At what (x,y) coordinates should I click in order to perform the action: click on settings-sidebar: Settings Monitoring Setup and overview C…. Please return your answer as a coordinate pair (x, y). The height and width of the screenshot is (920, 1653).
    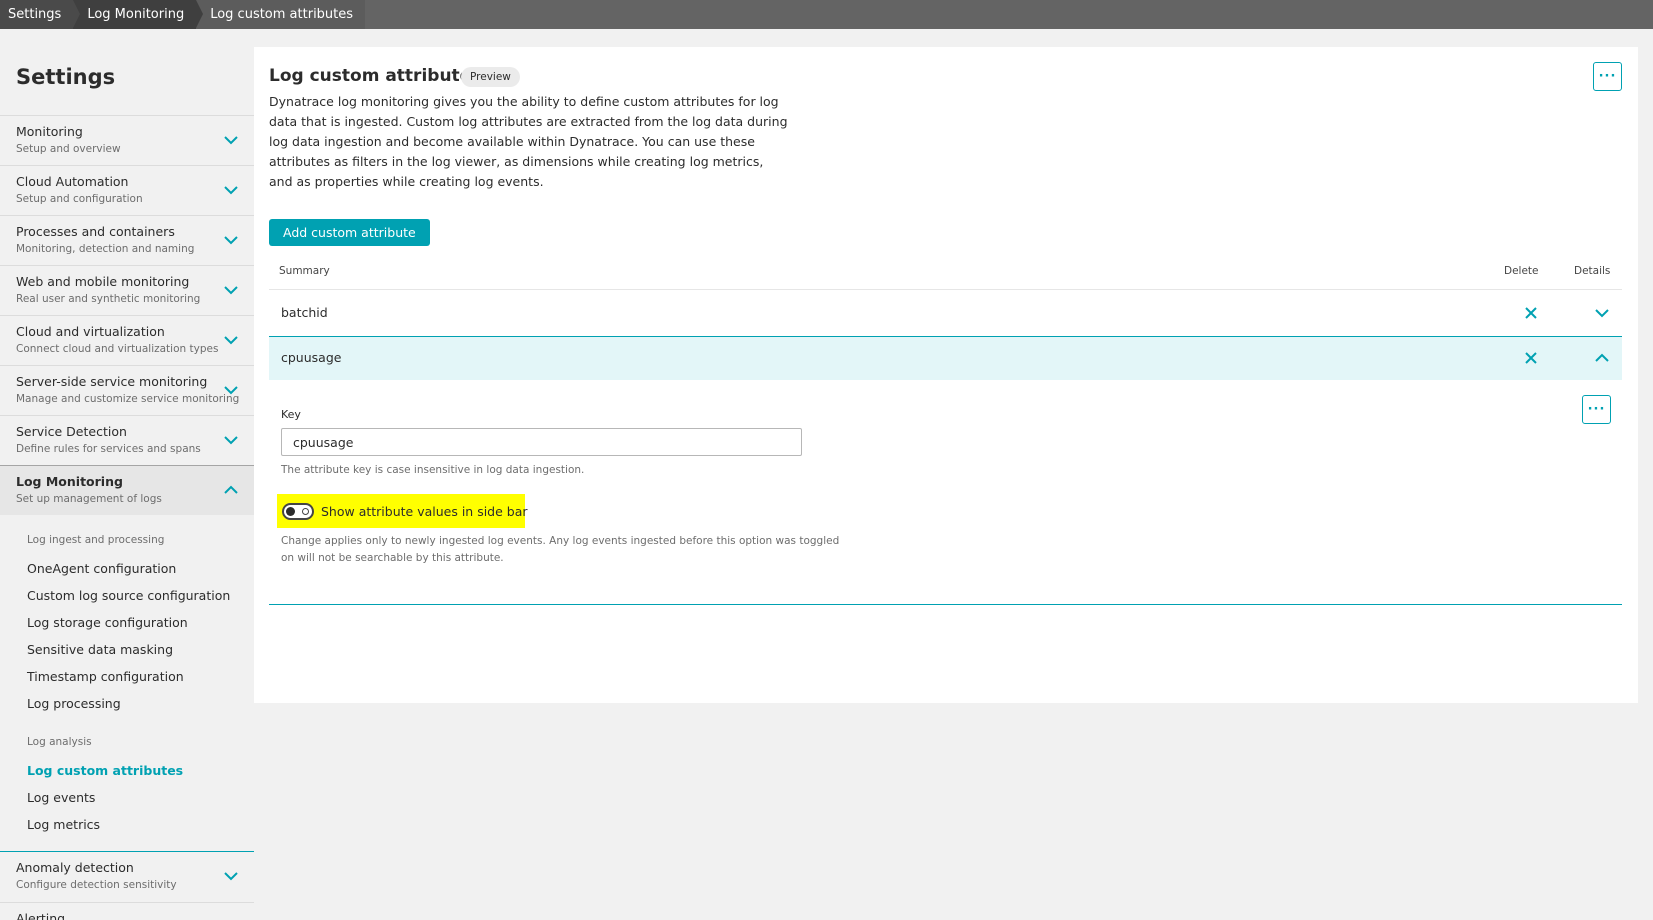
    Looking at the image, I should click on (127, 474).